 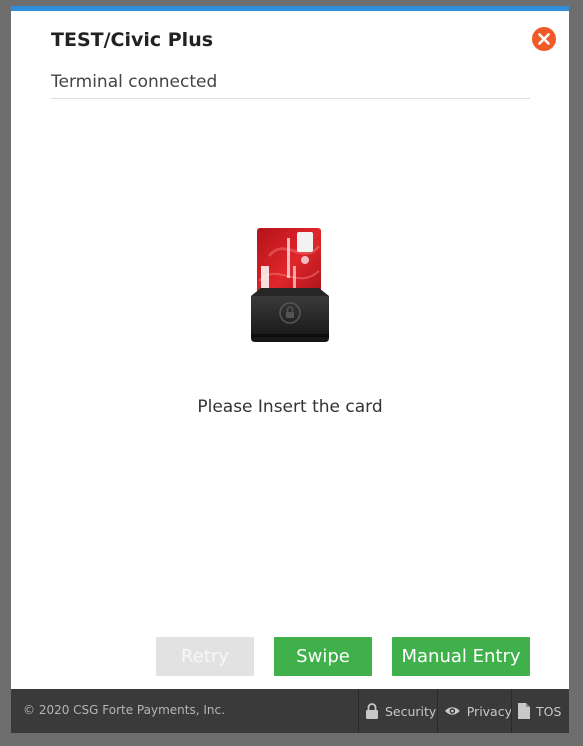 What do you see at coordinates (372, 711) in the screenshot?
I see `lock-icon` at bounding box center [372, 711].